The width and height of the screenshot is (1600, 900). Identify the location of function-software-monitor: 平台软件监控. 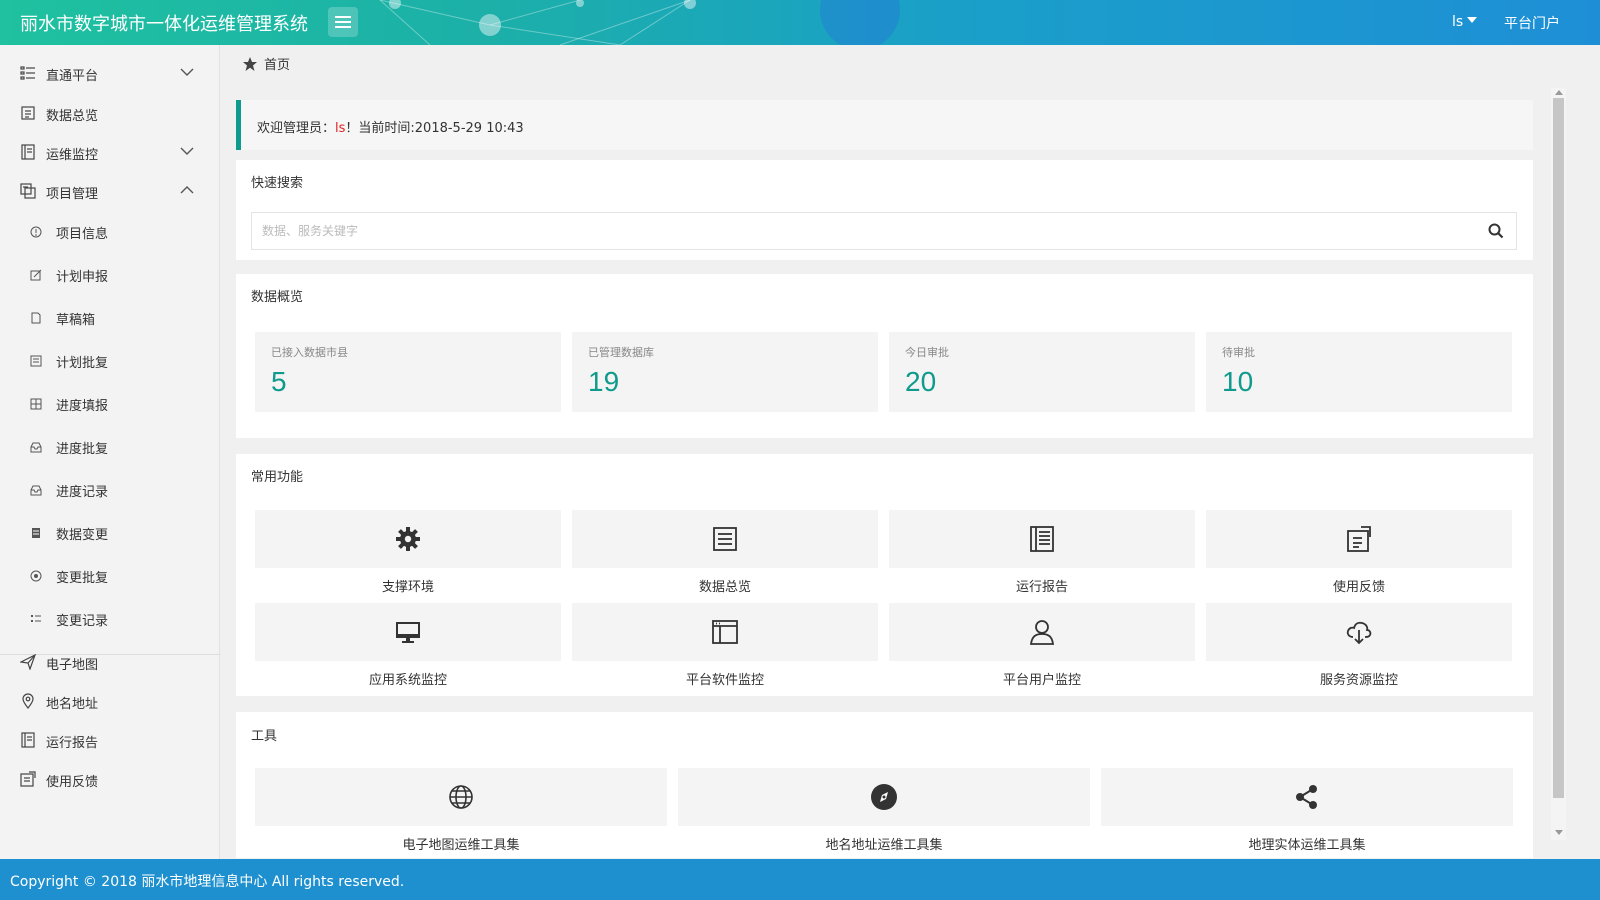
(725, 648).